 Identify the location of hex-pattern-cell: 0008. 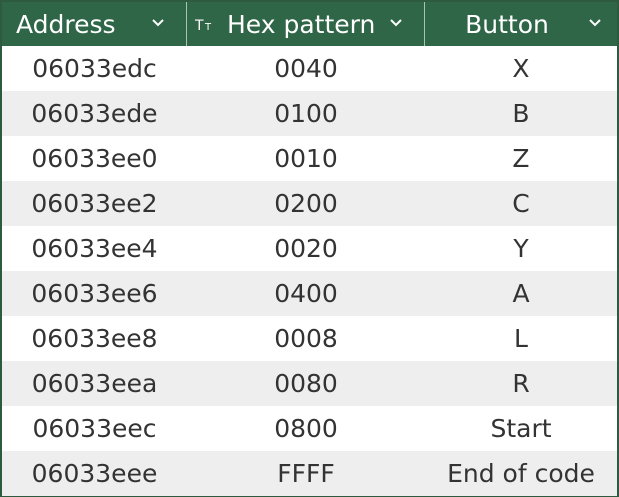
(306, 338).